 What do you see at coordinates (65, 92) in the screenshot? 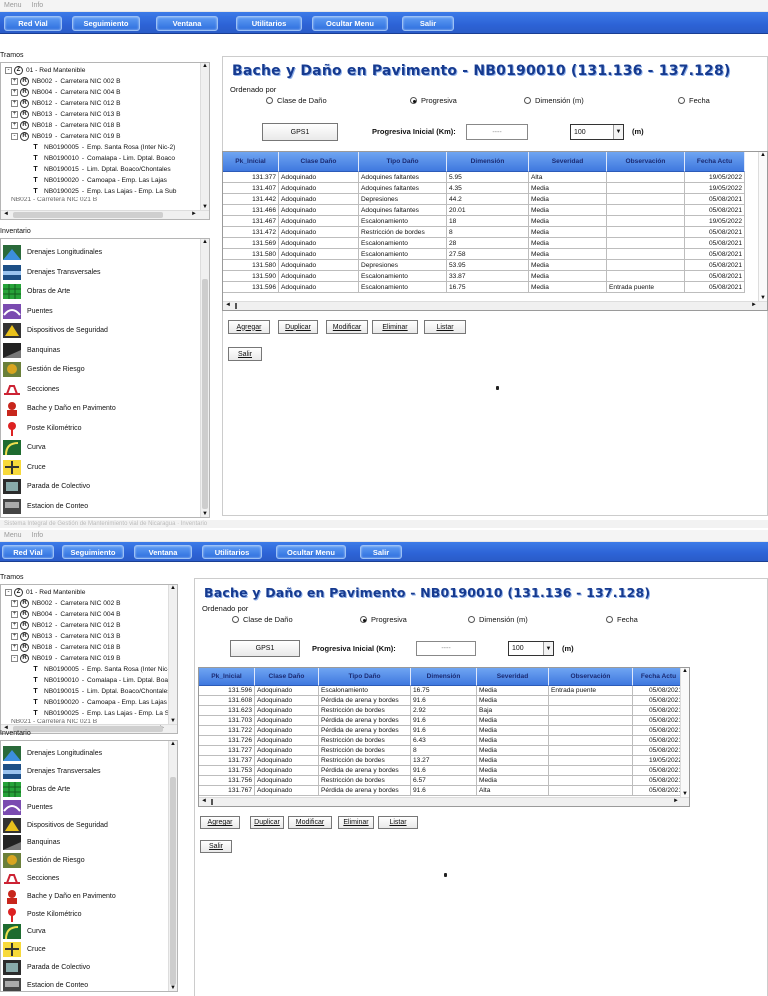
I see `tree-road-nb004: + R NB004- Carretera NIC 004 B` at bounding box center [65, 92].